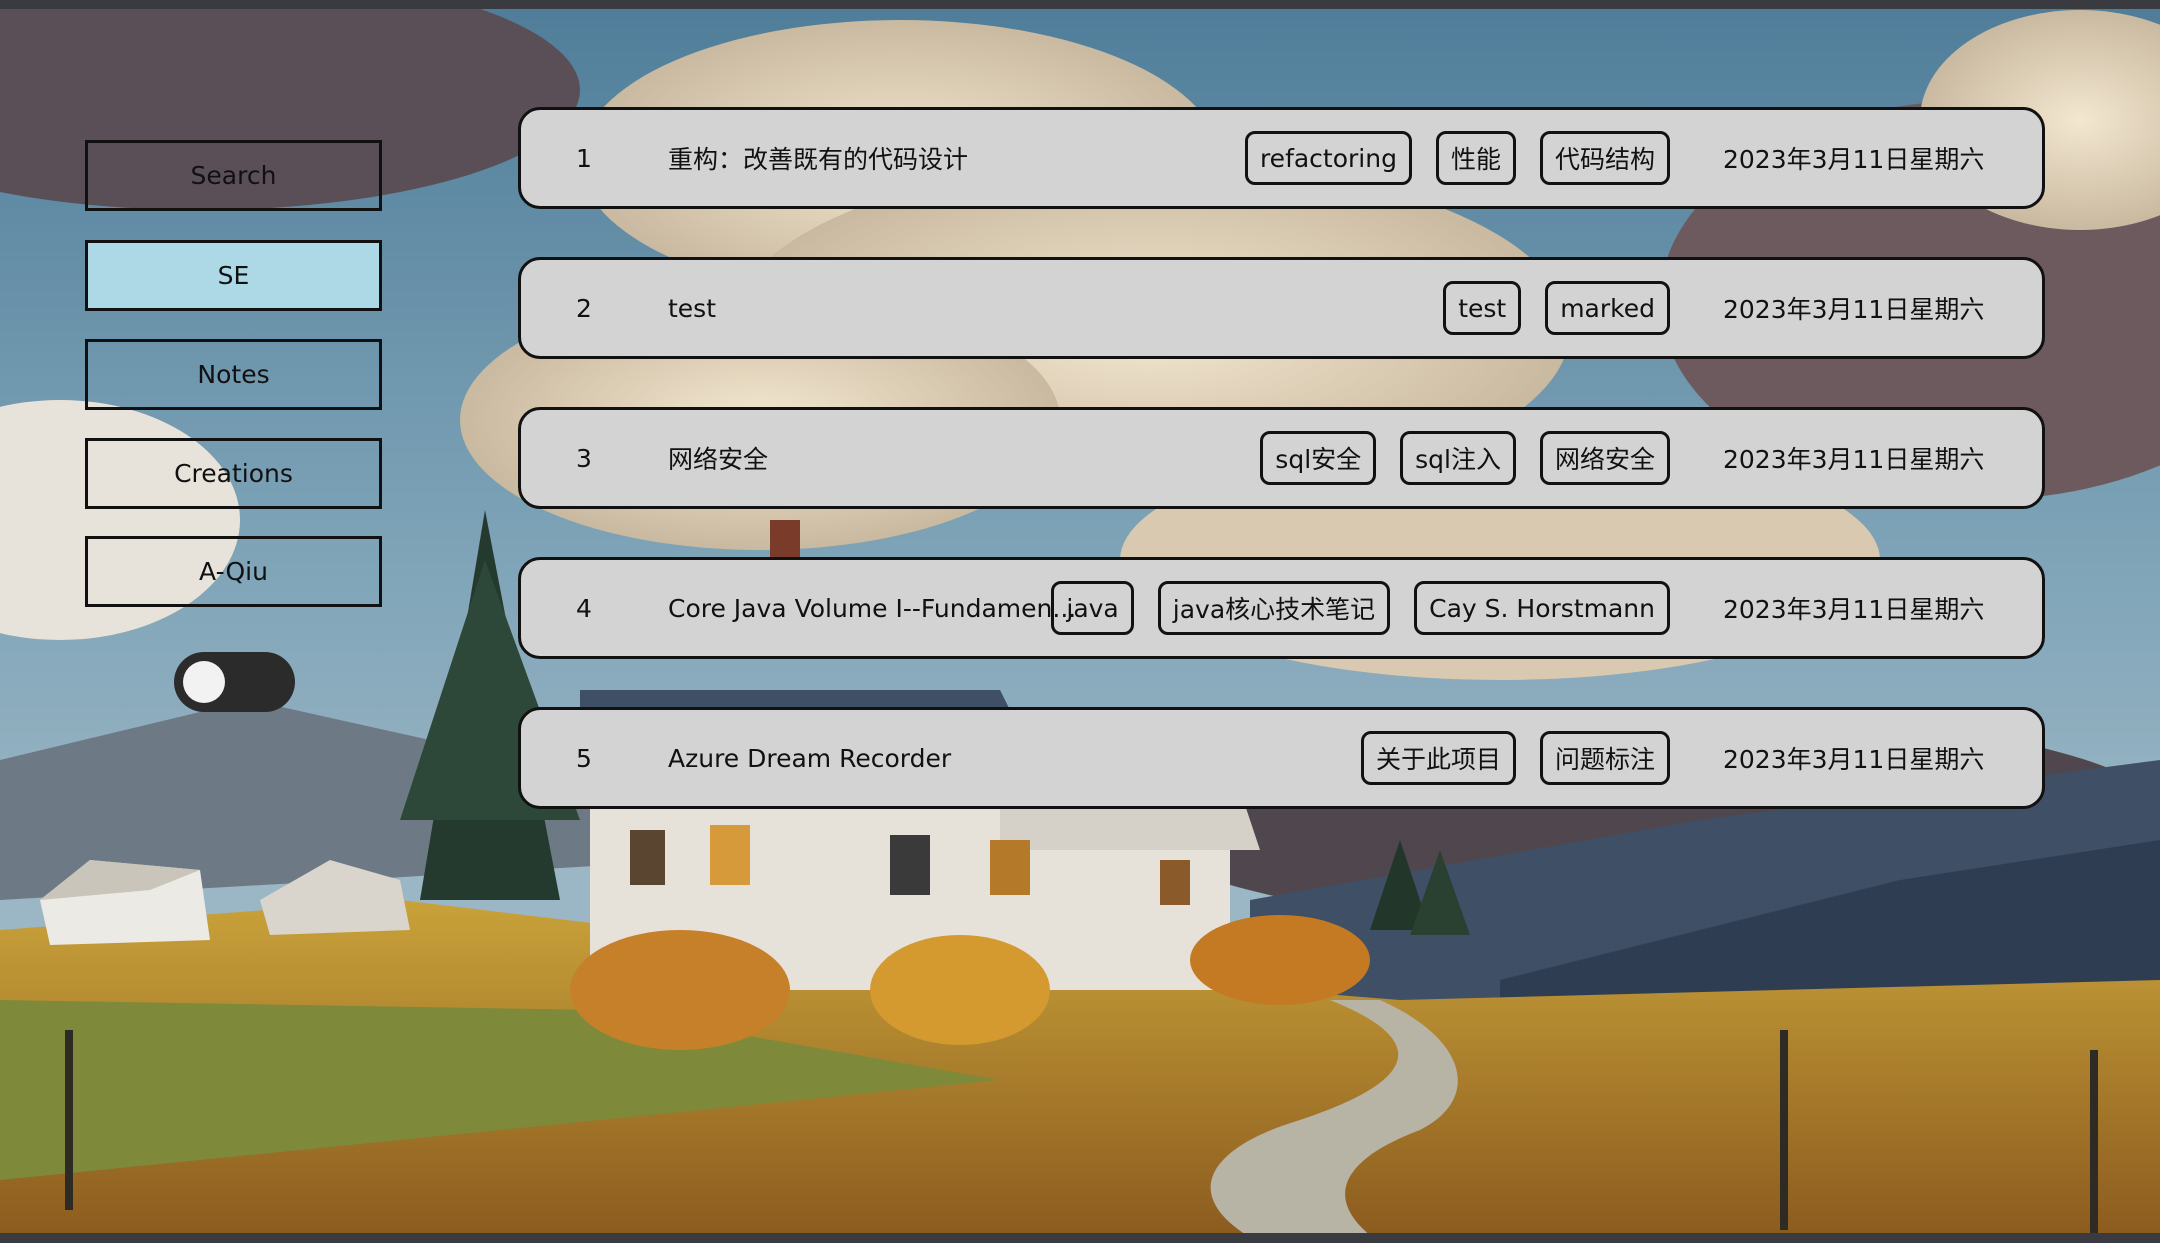  I want to click on tag-chip: 网络安全, so click(1604, 458).